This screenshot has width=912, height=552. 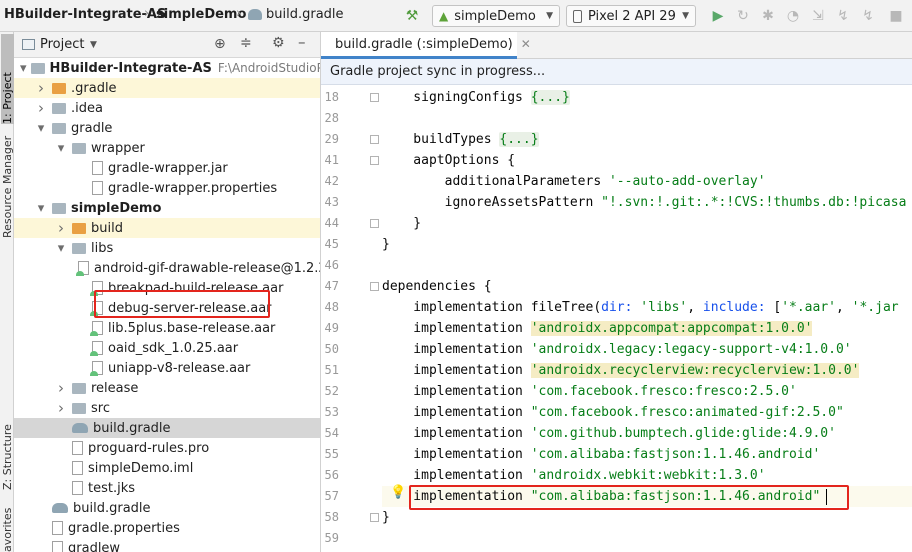 What do you see at coordinates (28, 44) in the screenshot?
I see `project-view-icon` at bounding box center [28, 44].